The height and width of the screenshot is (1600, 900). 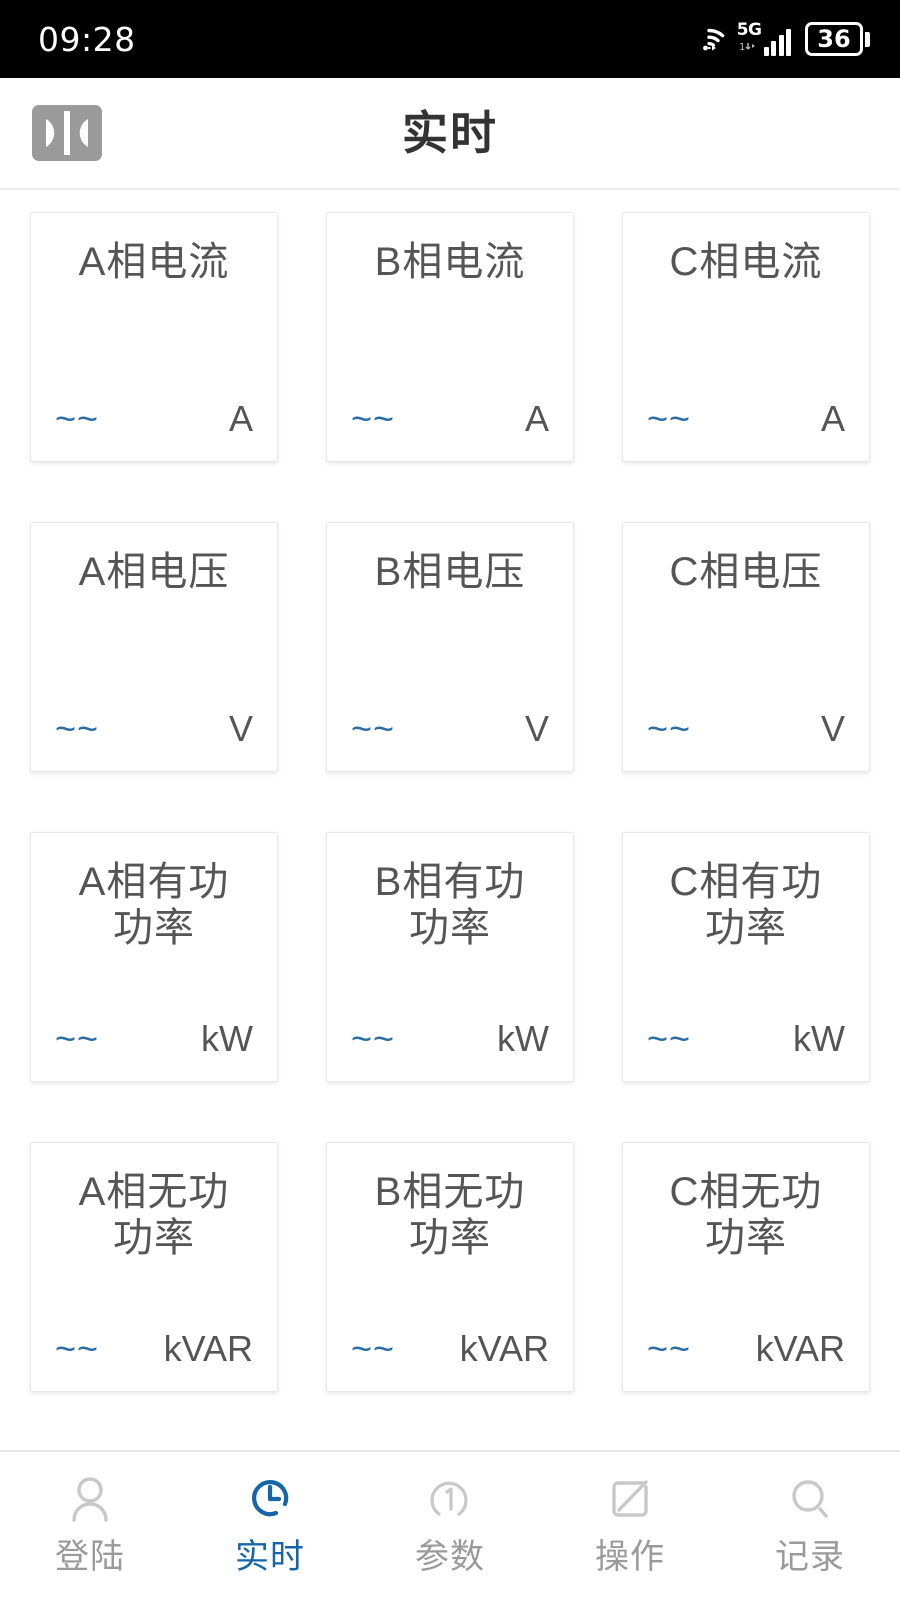 I want to click on card-title: B相电流, so click(x=450, y=262).